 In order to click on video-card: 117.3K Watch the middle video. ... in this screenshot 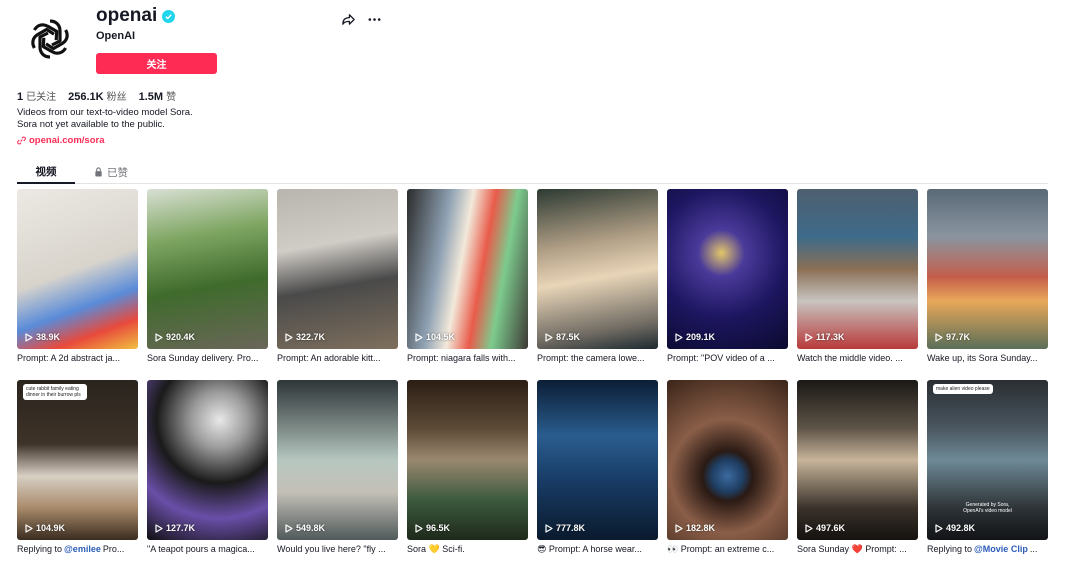, I will do `click(857, 284)`.